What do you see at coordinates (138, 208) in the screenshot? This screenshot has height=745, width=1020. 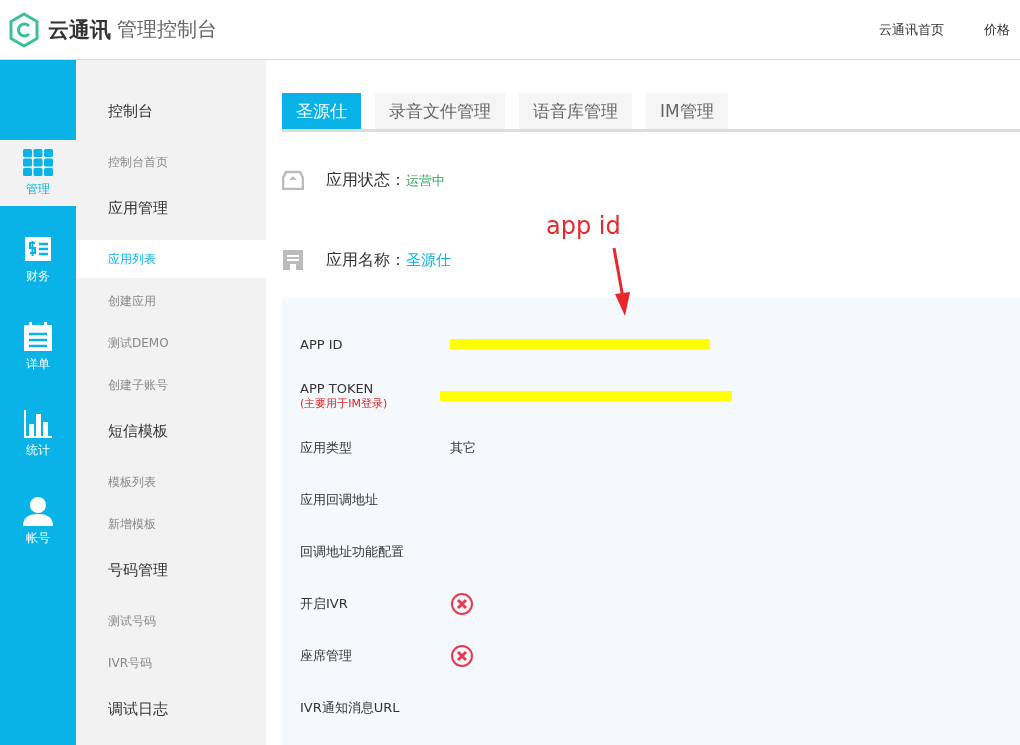 I see `menu-heading: 应用管理` at bounding box center [138, 208].